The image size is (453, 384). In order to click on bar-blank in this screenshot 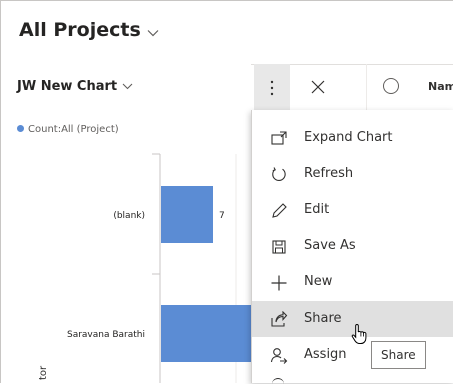, I will do `click(187, 214)`.